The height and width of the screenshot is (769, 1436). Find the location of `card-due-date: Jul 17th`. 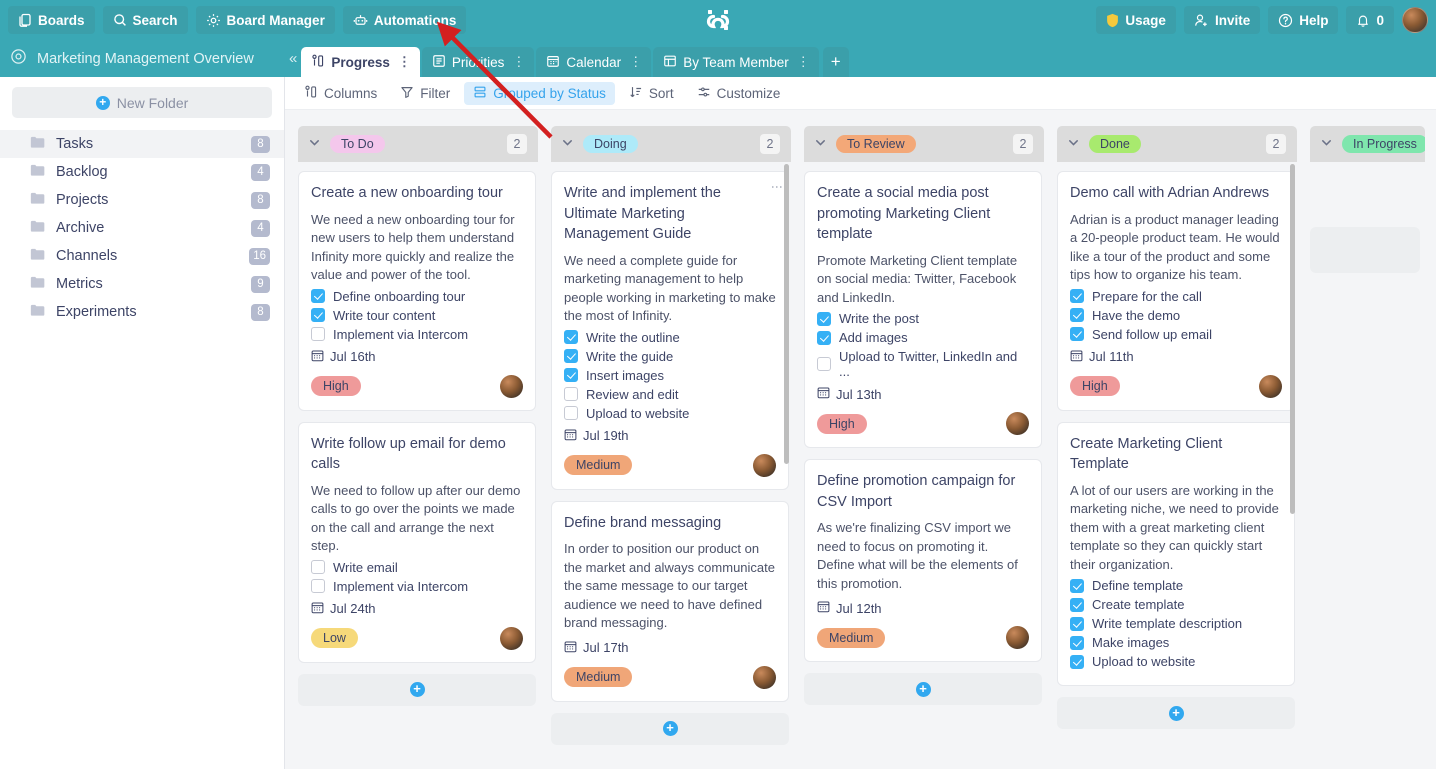

card-due-date: Jul 17th is located at coordinates (670, 648).